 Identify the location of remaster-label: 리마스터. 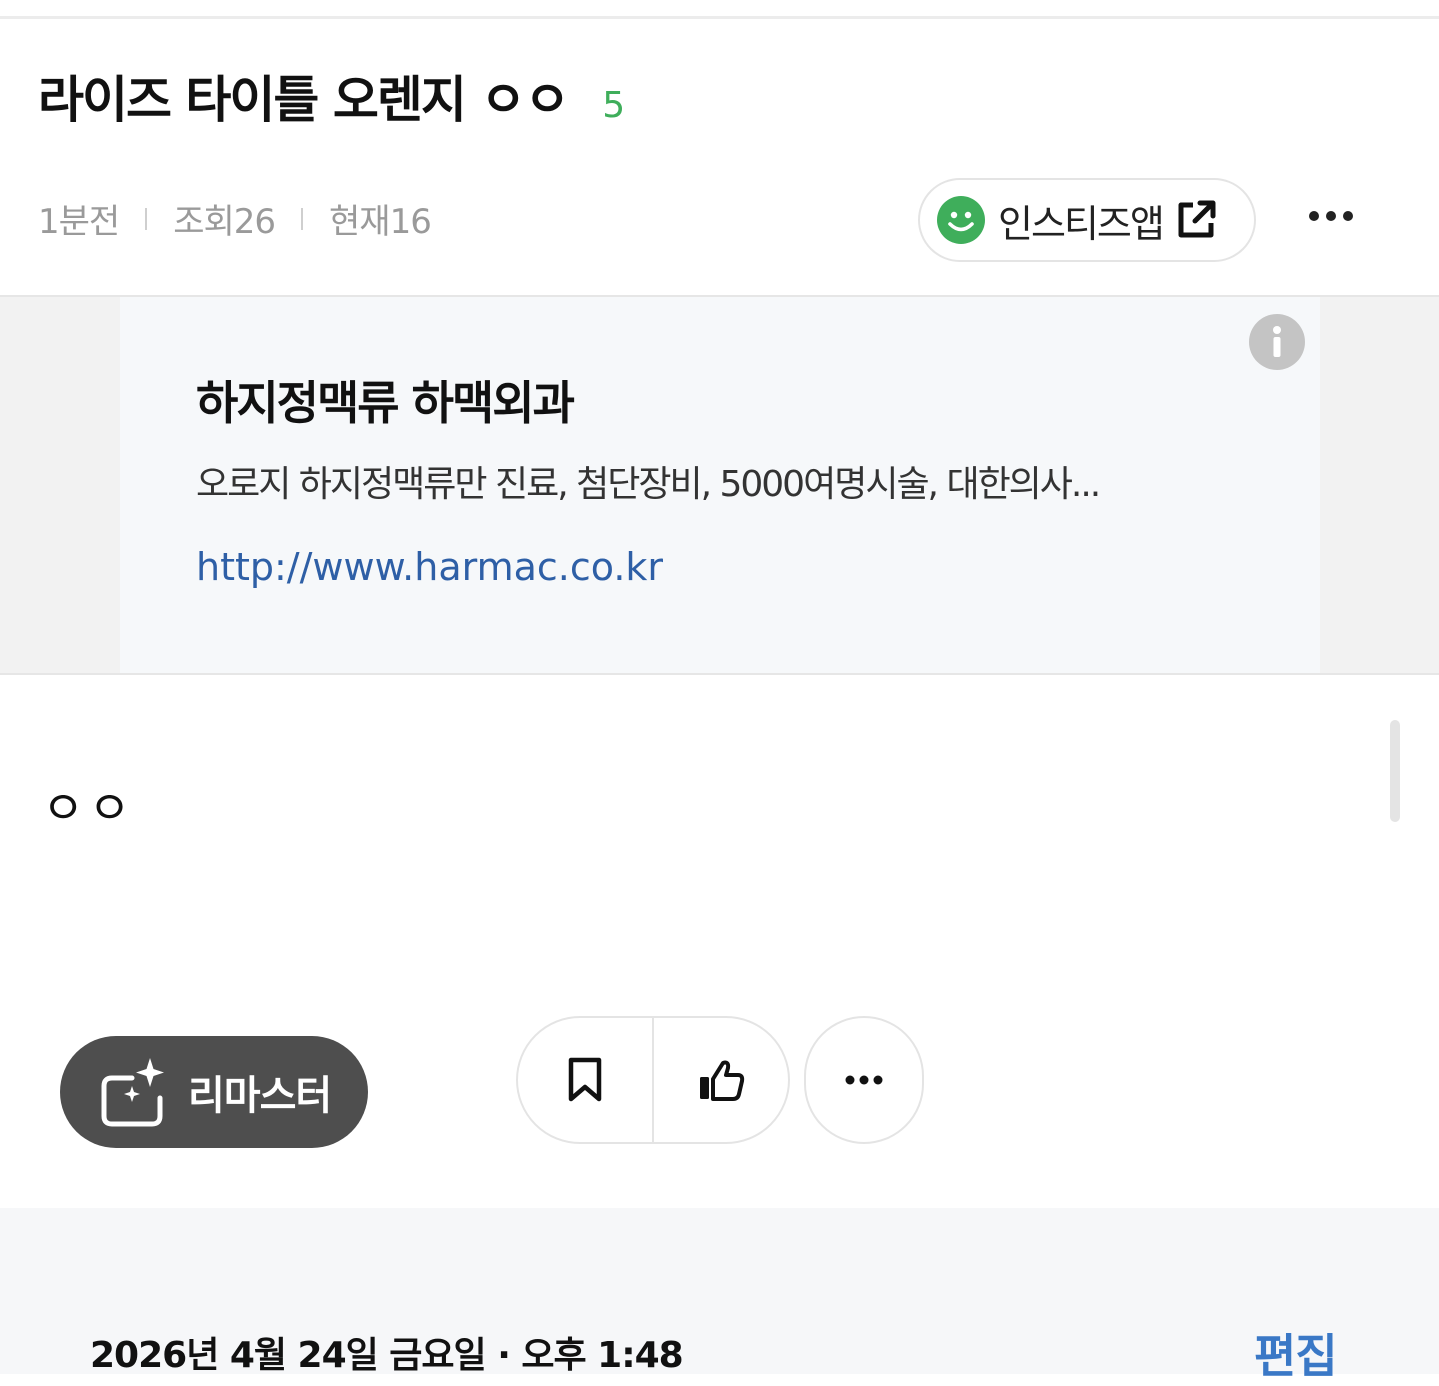
(260, 1096).